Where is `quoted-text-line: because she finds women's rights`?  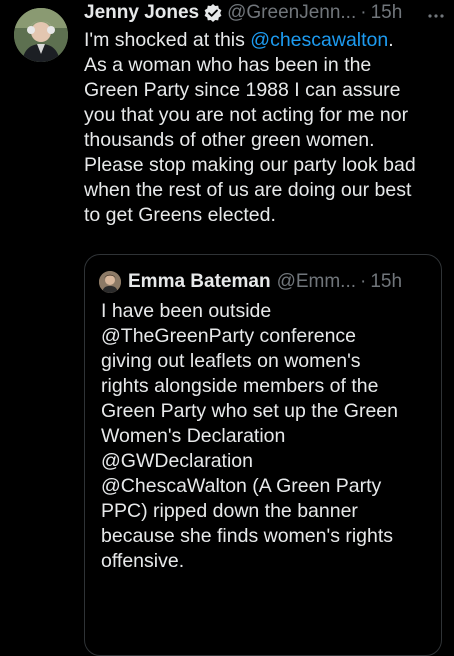
quoted-text-line: because she finds women's rights is located at coordinates (247, 536).